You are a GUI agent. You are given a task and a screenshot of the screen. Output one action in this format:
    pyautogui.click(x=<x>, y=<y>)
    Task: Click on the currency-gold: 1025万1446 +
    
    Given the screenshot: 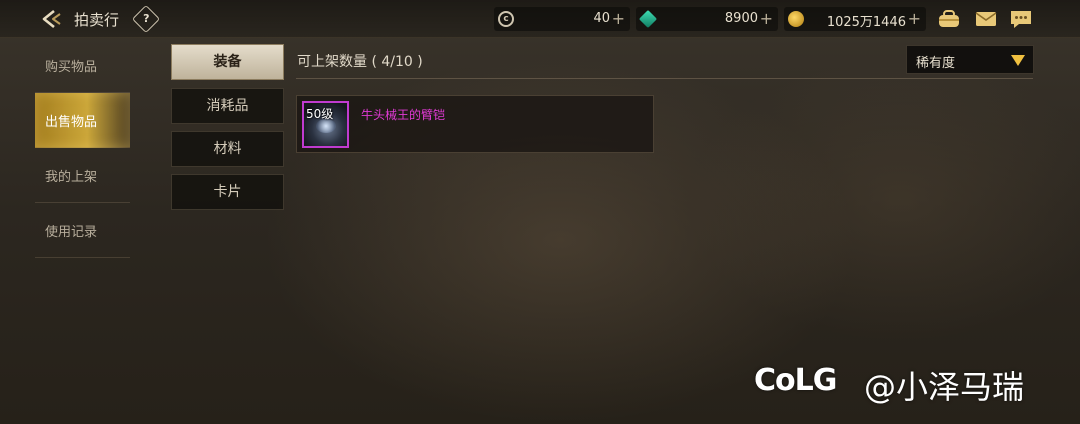 What is the action you would take?
    pyautogui.click(x=855, y=19)
    